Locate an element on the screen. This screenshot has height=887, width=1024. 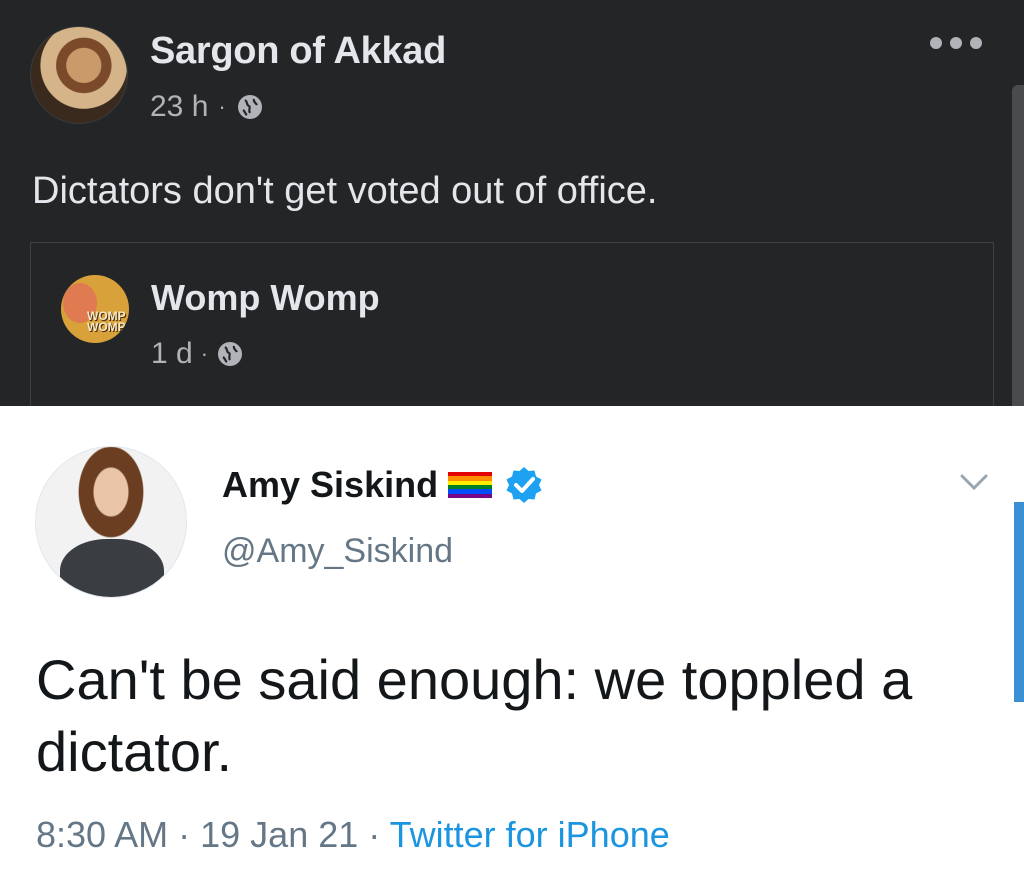
tweet-source: Twitter for iPhone is located at coordinates (529, 834).